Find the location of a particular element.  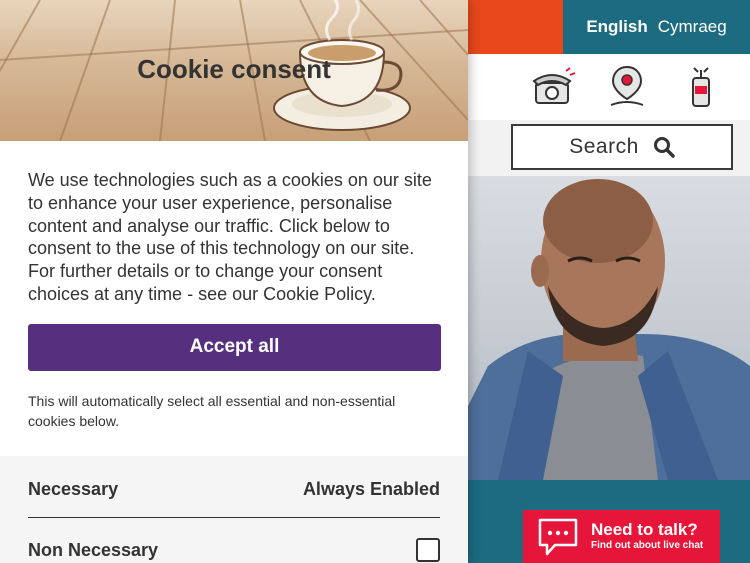

cookie-category-non-necessary: Non Necessary is located at coordinates (234, 549).